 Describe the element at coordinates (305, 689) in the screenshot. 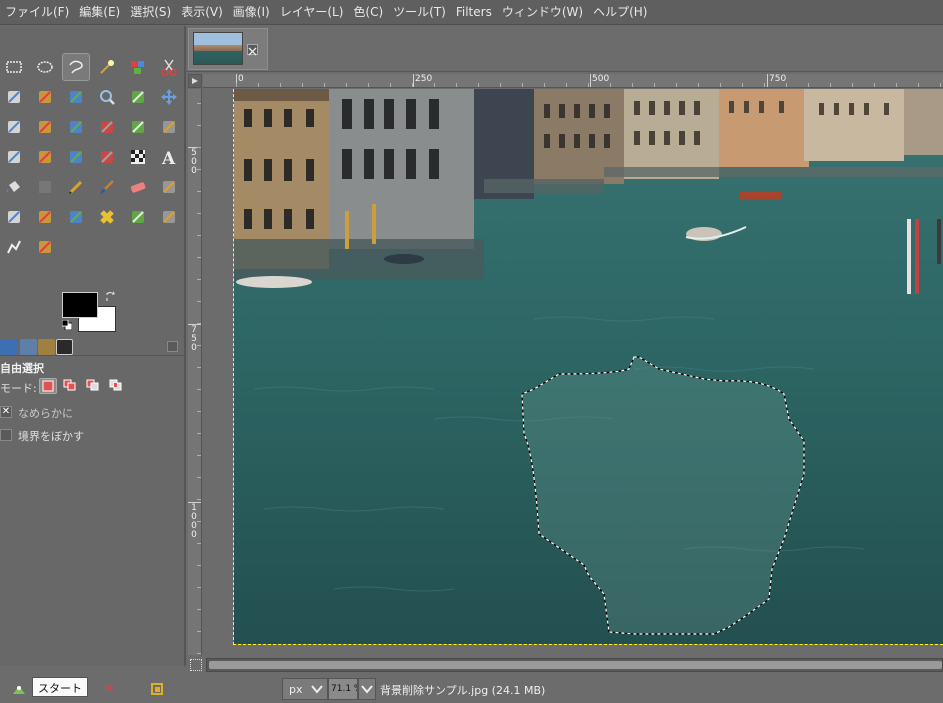

I see `unit-select: px` at that location.